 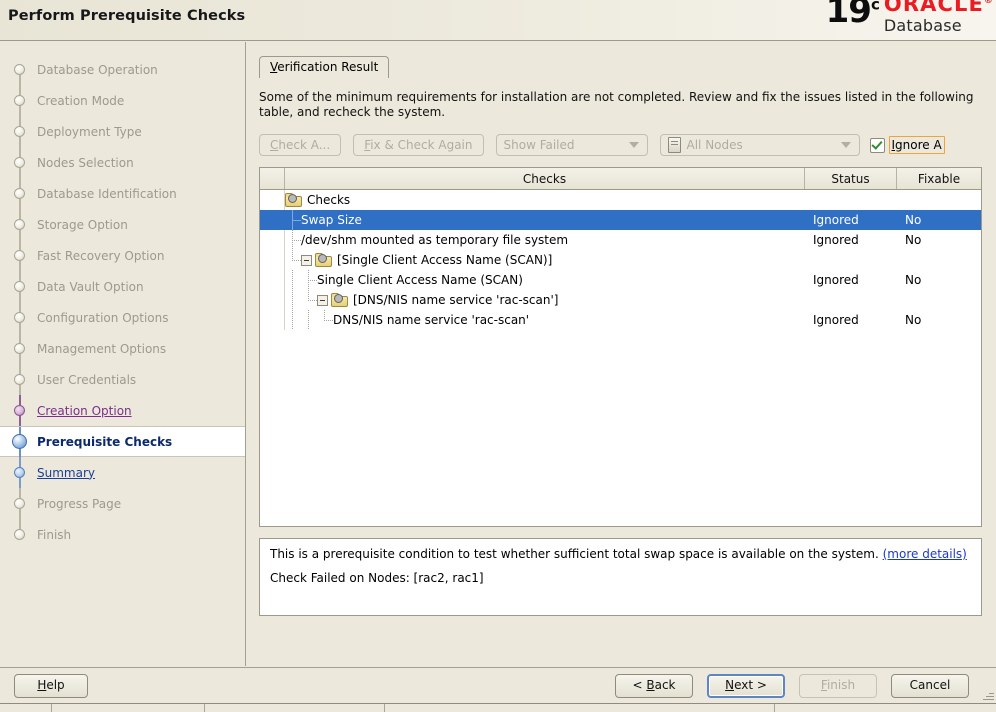 I want to click on column-header-checks: Checks, so click(x=545, y=178).